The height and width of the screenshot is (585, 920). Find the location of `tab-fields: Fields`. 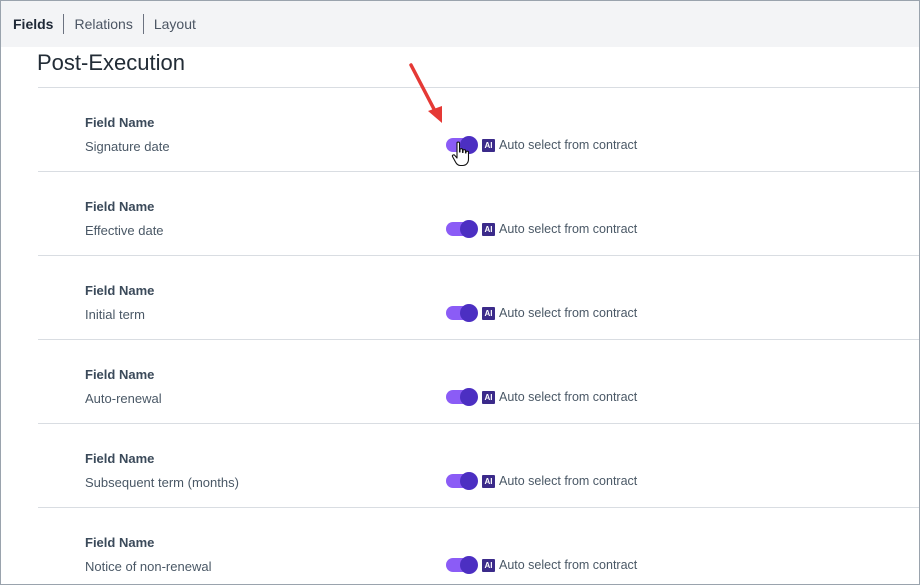

tab-fields: Fields is located at coordinates (32, 24).